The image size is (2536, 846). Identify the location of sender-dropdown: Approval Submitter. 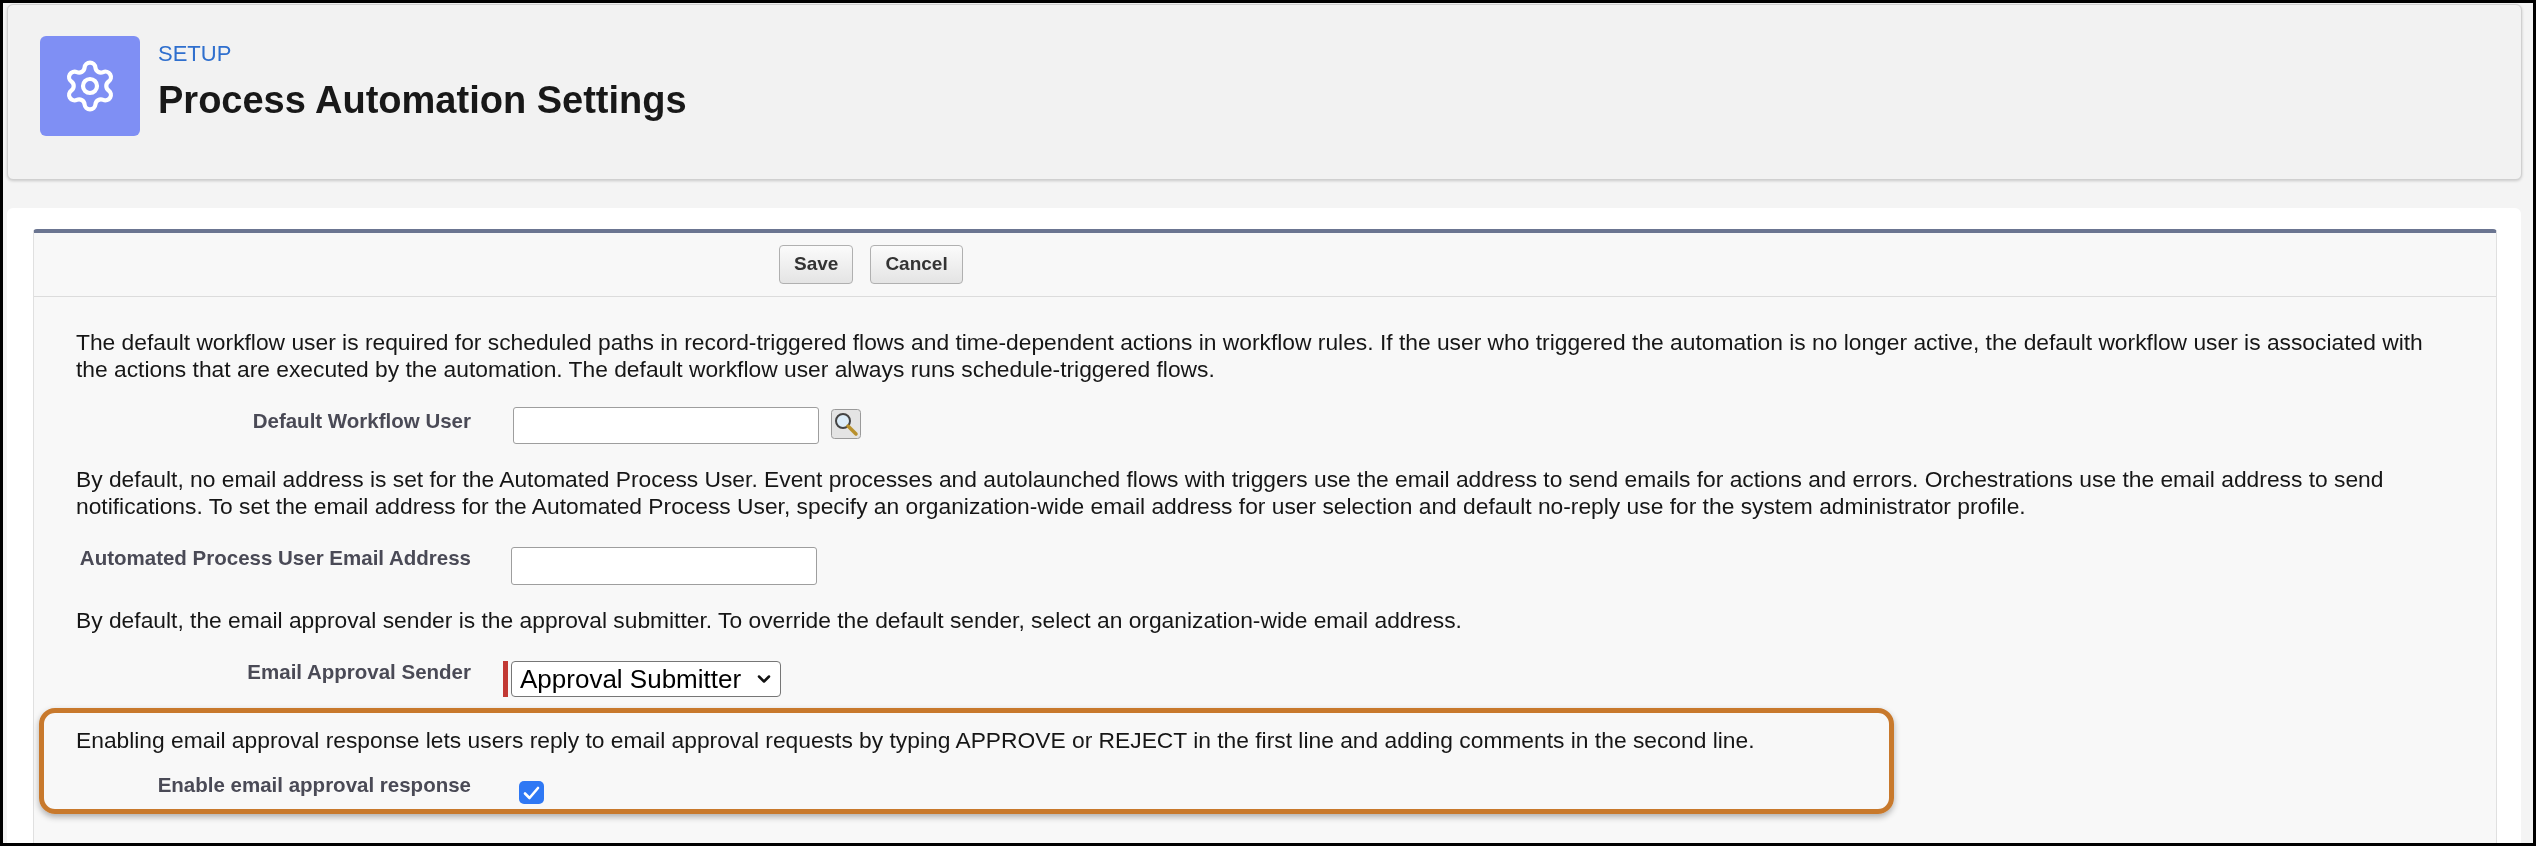
(646, 679).